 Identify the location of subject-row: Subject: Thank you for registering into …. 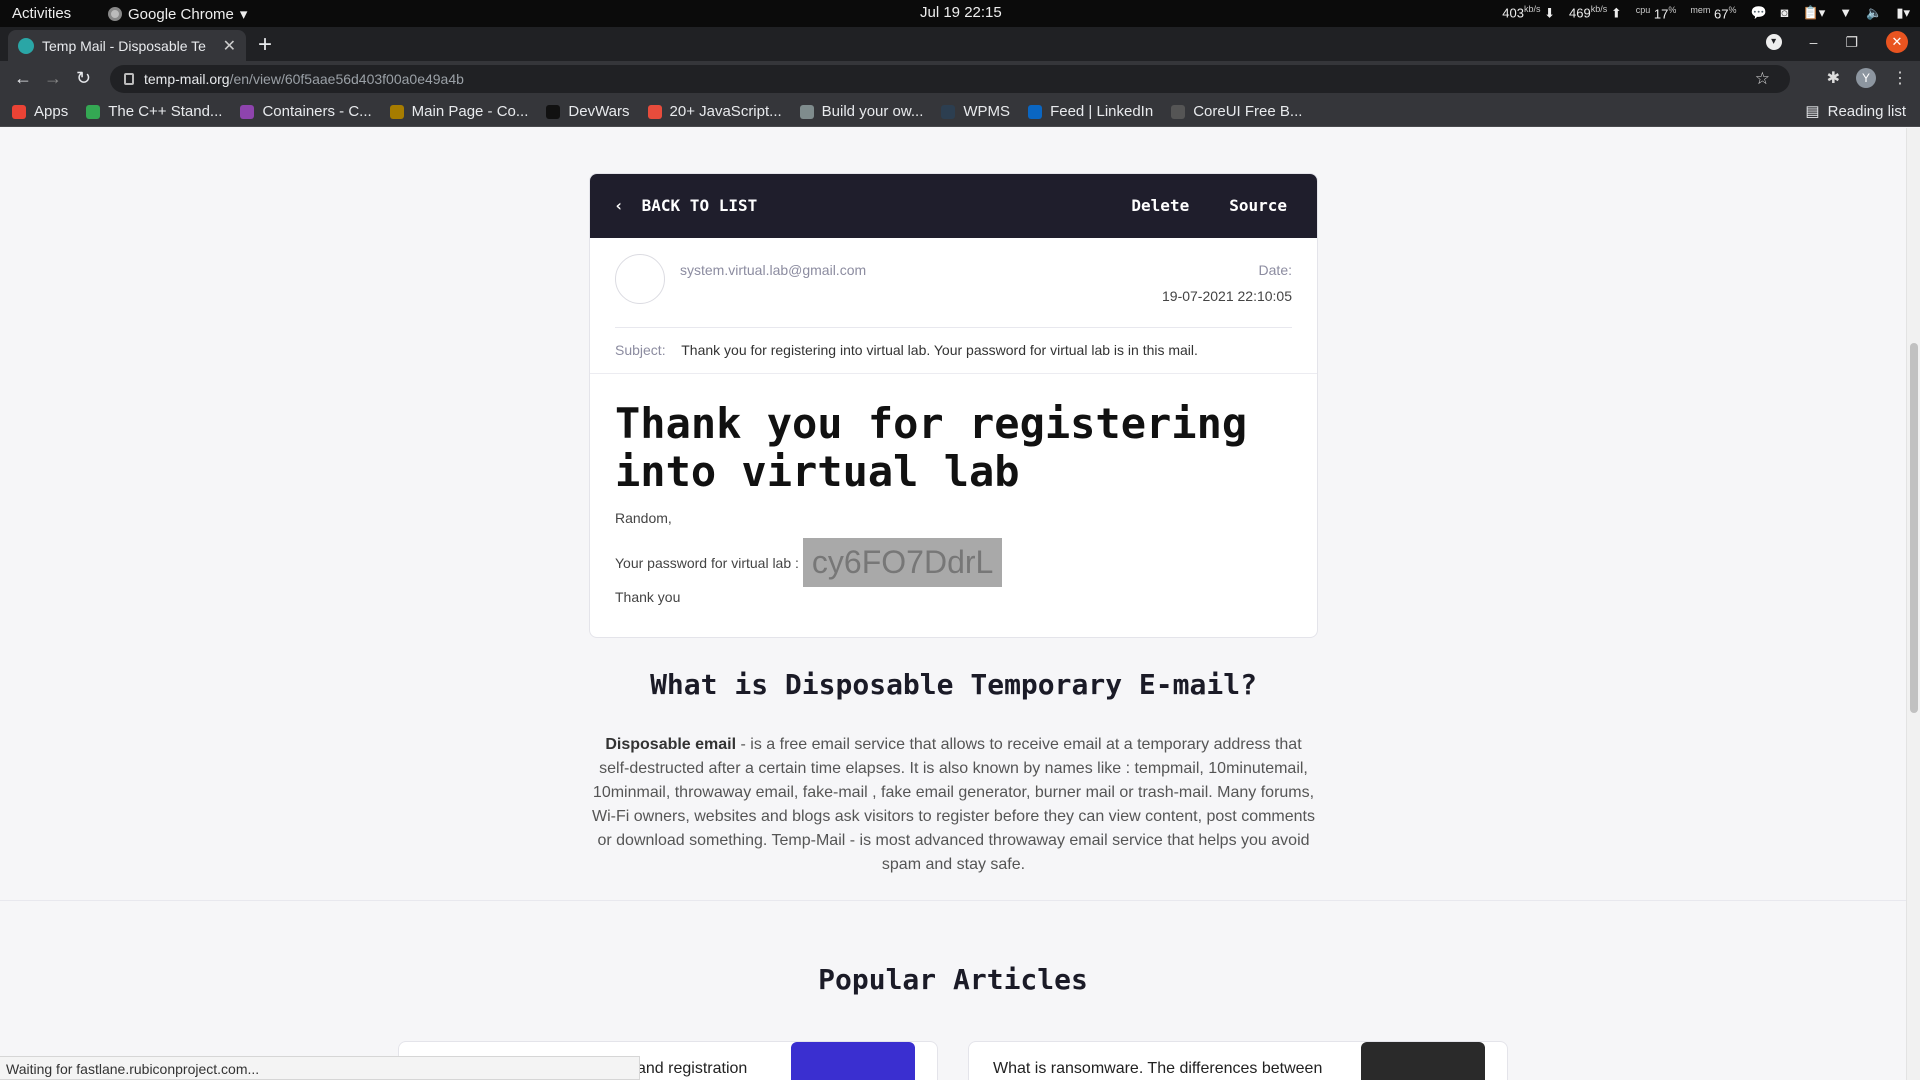
(953, 351).